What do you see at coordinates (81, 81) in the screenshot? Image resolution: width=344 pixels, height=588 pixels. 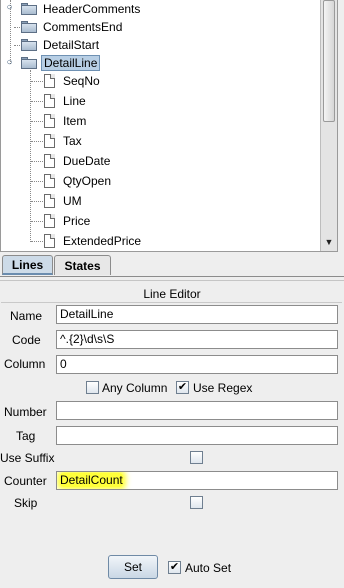 I see `tree-leaf-label: SeqNo` at bounding box center [81, 81].